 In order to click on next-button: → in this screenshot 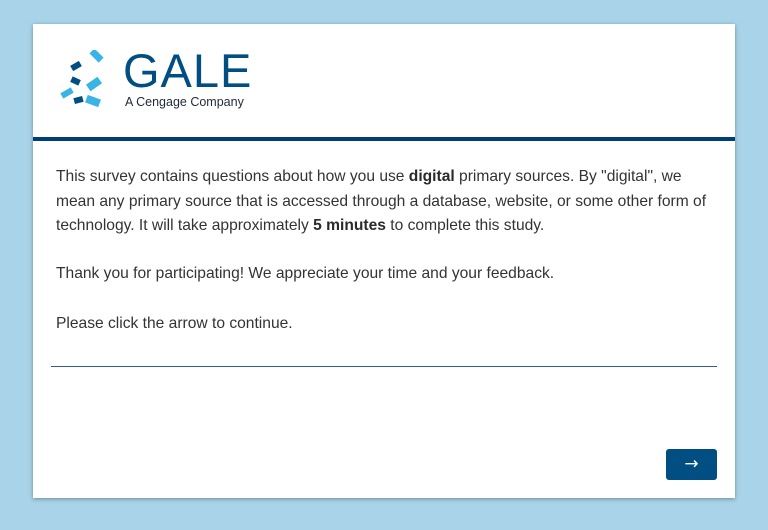, I will do `click(691, 464)`.